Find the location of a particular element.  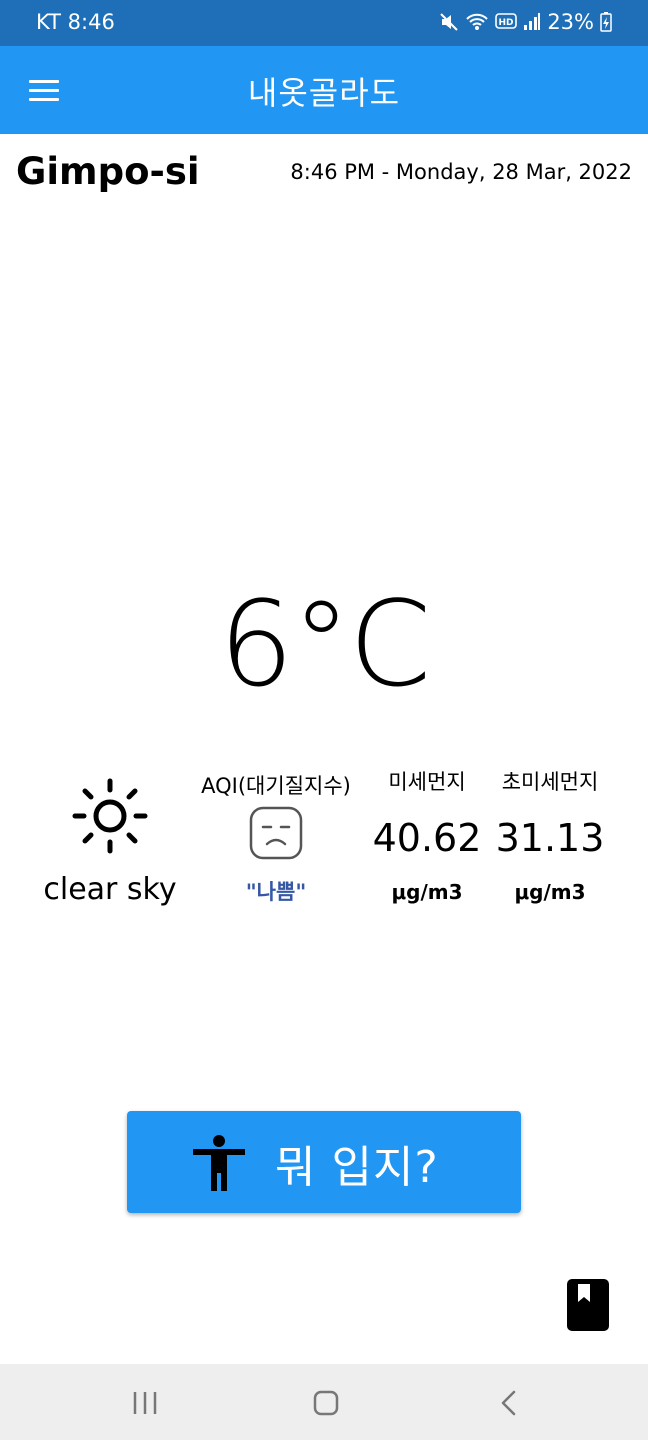

person-icon is located at coordinates (219, 1165).